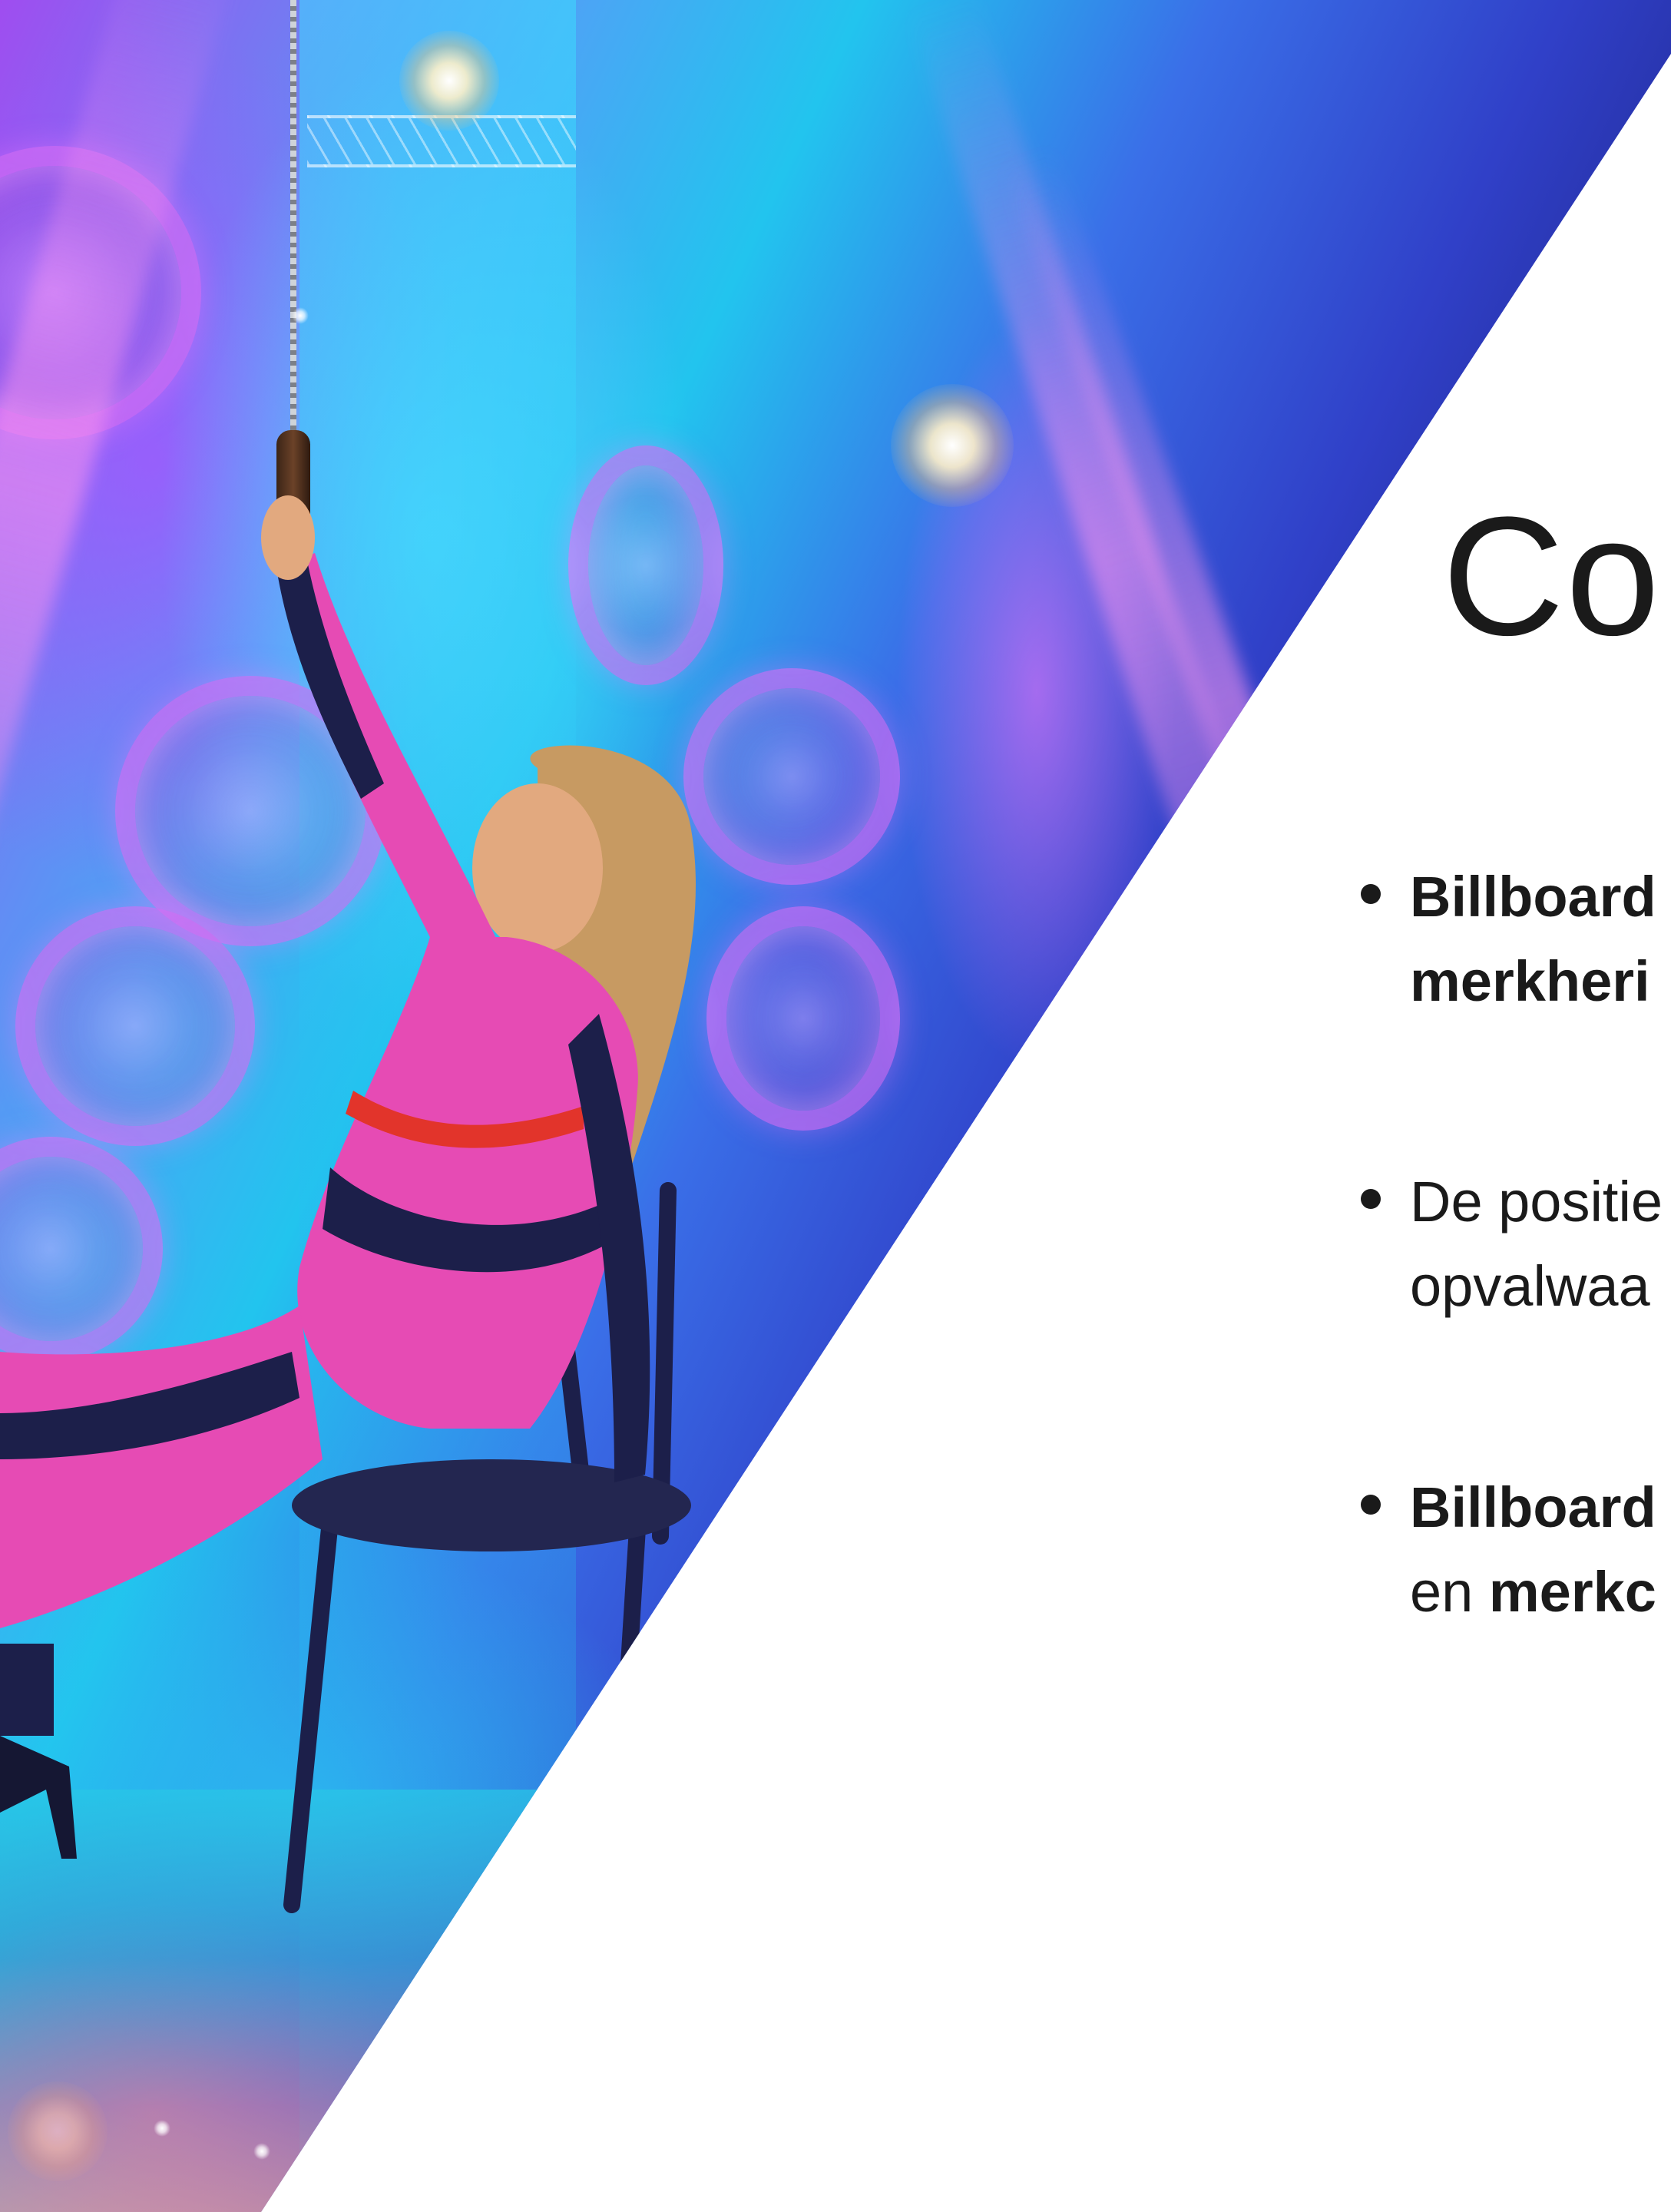  I want to click on bullet-text: merkheri, so click(1530, 981).